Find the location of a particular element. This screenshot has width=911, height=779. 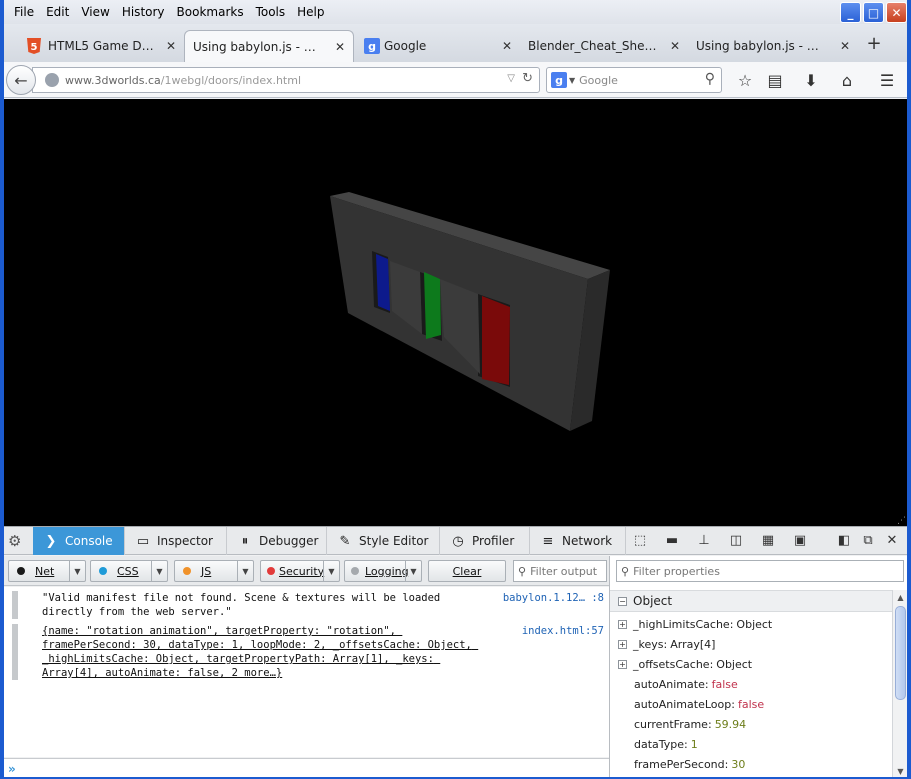

variables-scrollbar: ▲ ▼ is located at coordinates (899, 683).